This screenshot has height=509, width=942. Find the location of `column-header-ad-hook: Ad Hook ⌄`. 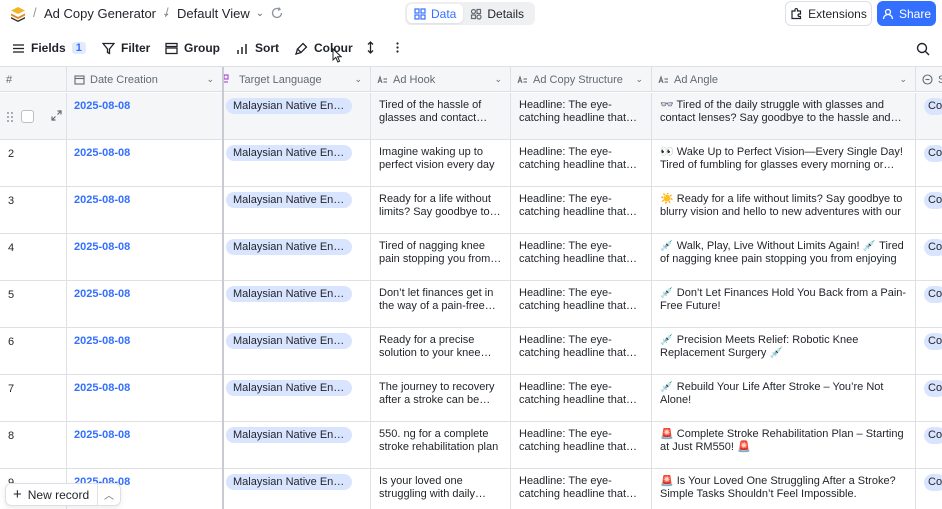

column-header-ad-hook: Ad Hook ⌄ is located at coordinates (441, 79).